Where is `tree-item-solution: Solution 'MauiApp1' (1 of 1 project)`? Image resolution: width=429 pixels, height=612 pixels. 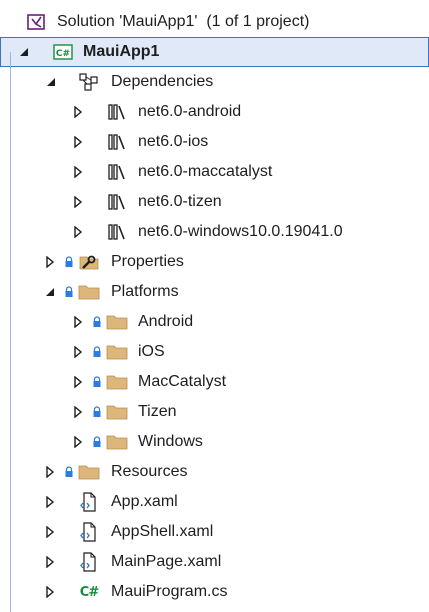
tree-item-solution: Solution 'MauiApp1' (1 of 1 project) is located at coordinates (214, 22).